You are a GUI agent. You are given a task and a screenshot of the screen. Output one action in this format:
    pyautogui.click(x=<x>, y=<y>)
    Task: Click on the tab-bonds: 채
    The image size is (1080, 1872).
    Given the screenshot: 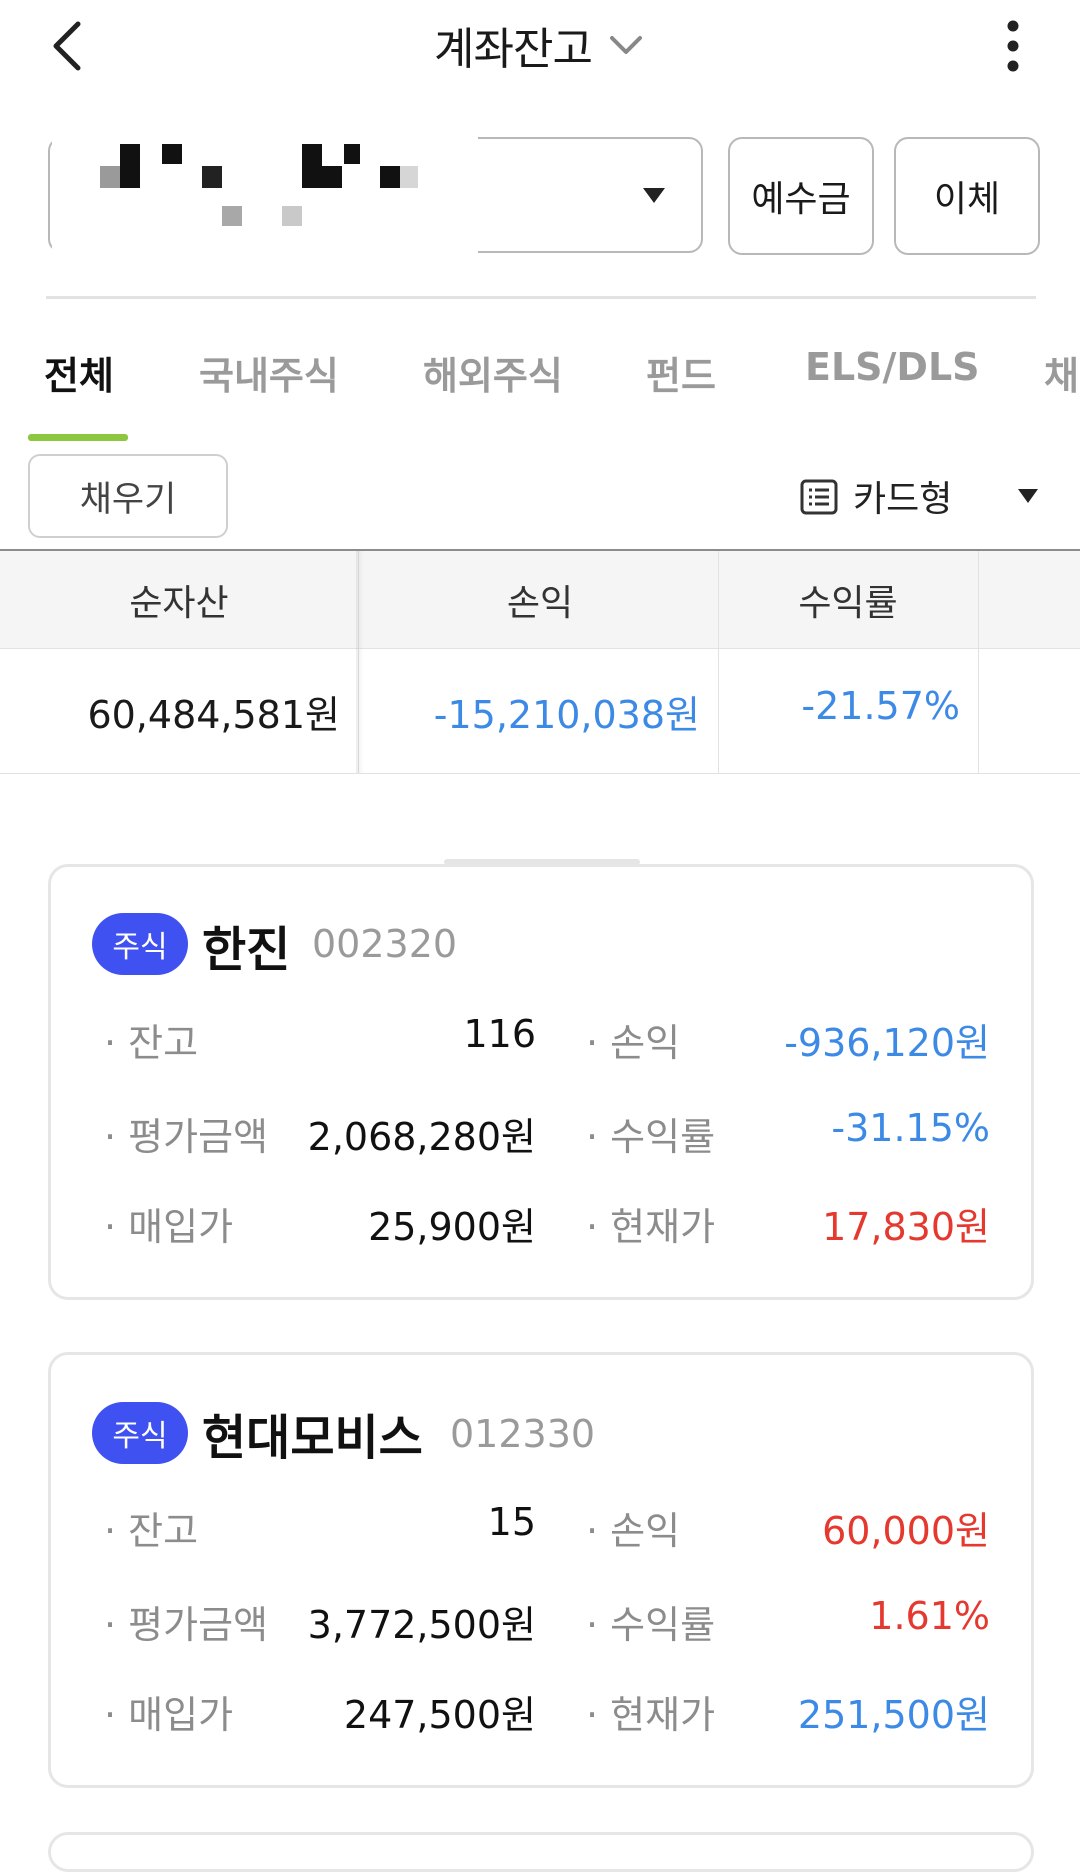 What is the action you would take?
    pyautogui.click(x=1061, y=373)
    